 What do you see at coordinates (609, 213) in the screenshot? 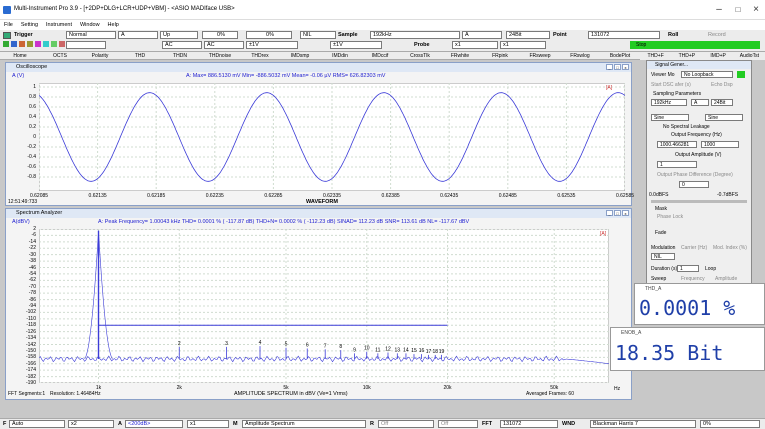
I see `spec-minimize-button: _` at bounding box center [609, 213].